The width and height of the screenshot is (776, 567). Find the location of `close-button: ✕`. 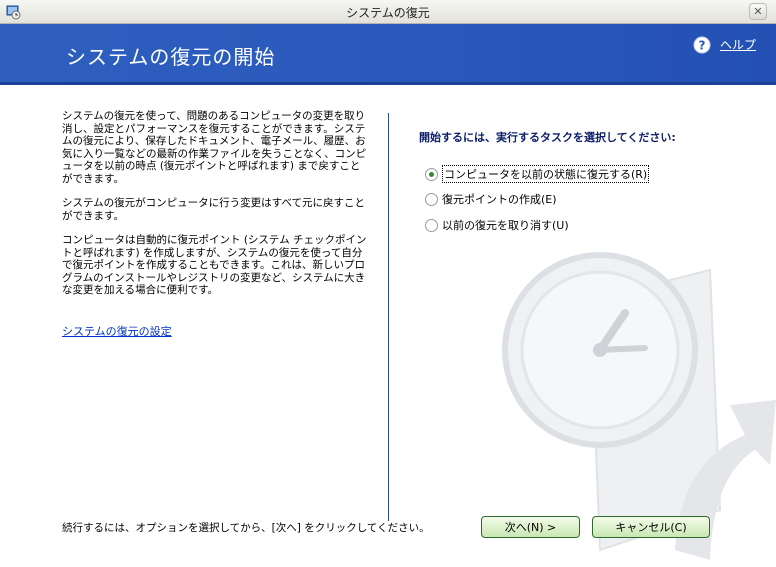

close-button: ✕ is located at coordinates (758, 11).